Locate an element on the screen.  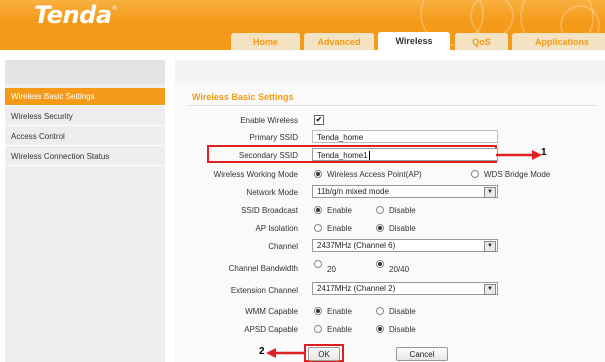
ap-isolation-disable-radio is located at coordinates (380, 228).